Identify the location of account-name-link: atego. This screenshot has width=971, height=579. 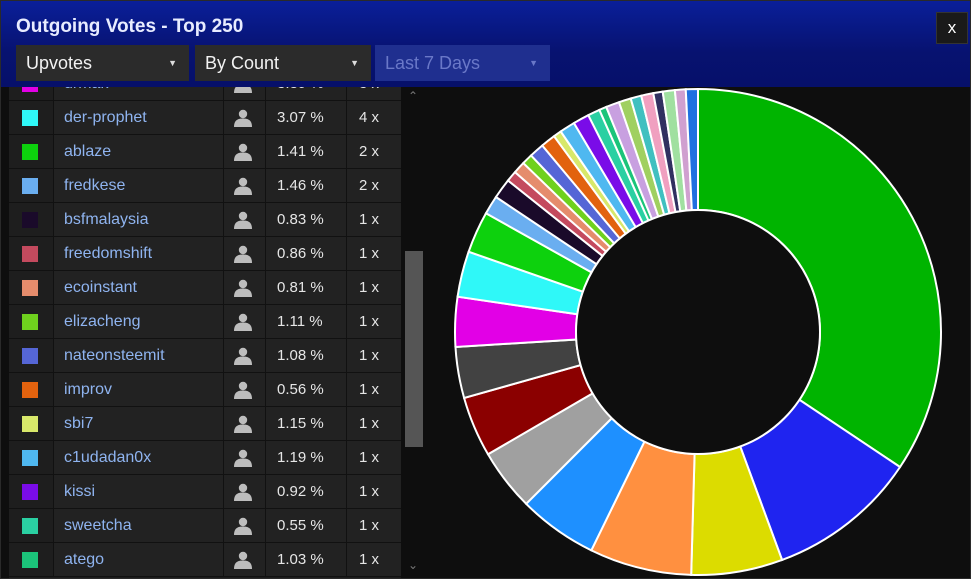
(84, 559).